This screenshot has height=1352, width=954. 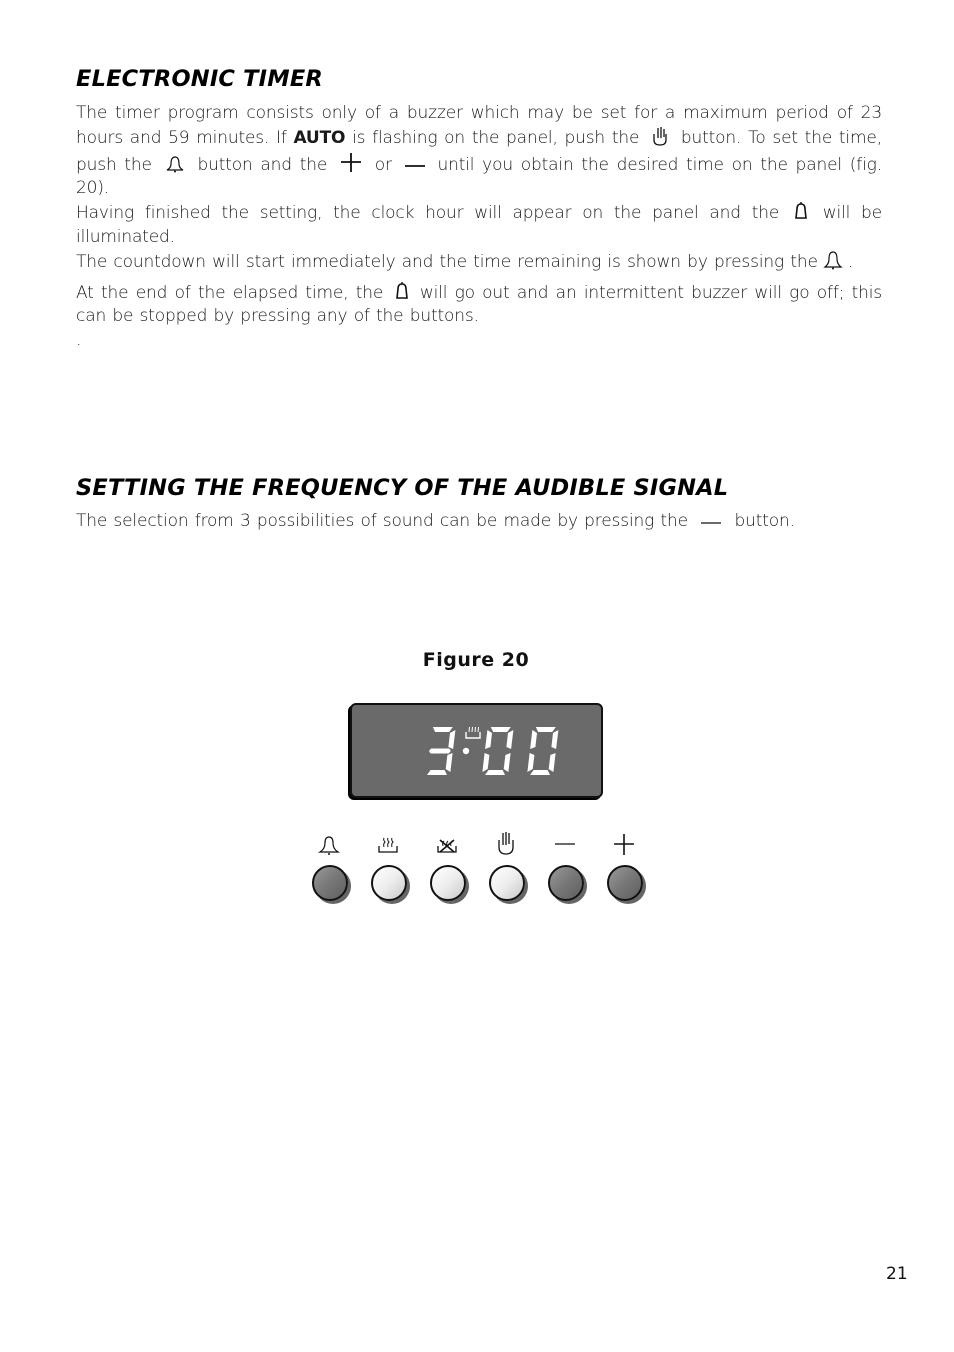 What do you see at coordinates (199, 79) in the screenshot?
I see `section-title-electronic-timer: ELECTRONIC TIMER` at bounding box center [199, 79].